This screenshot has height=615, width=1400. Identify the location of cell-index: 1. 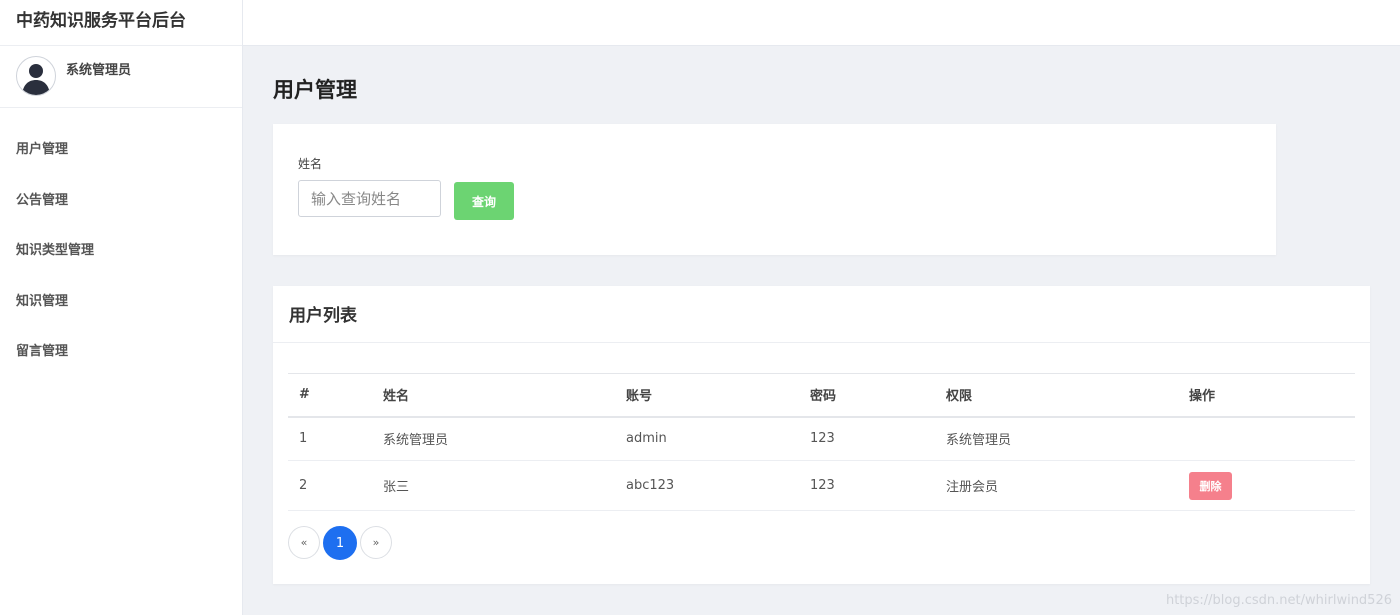
(330, 438).